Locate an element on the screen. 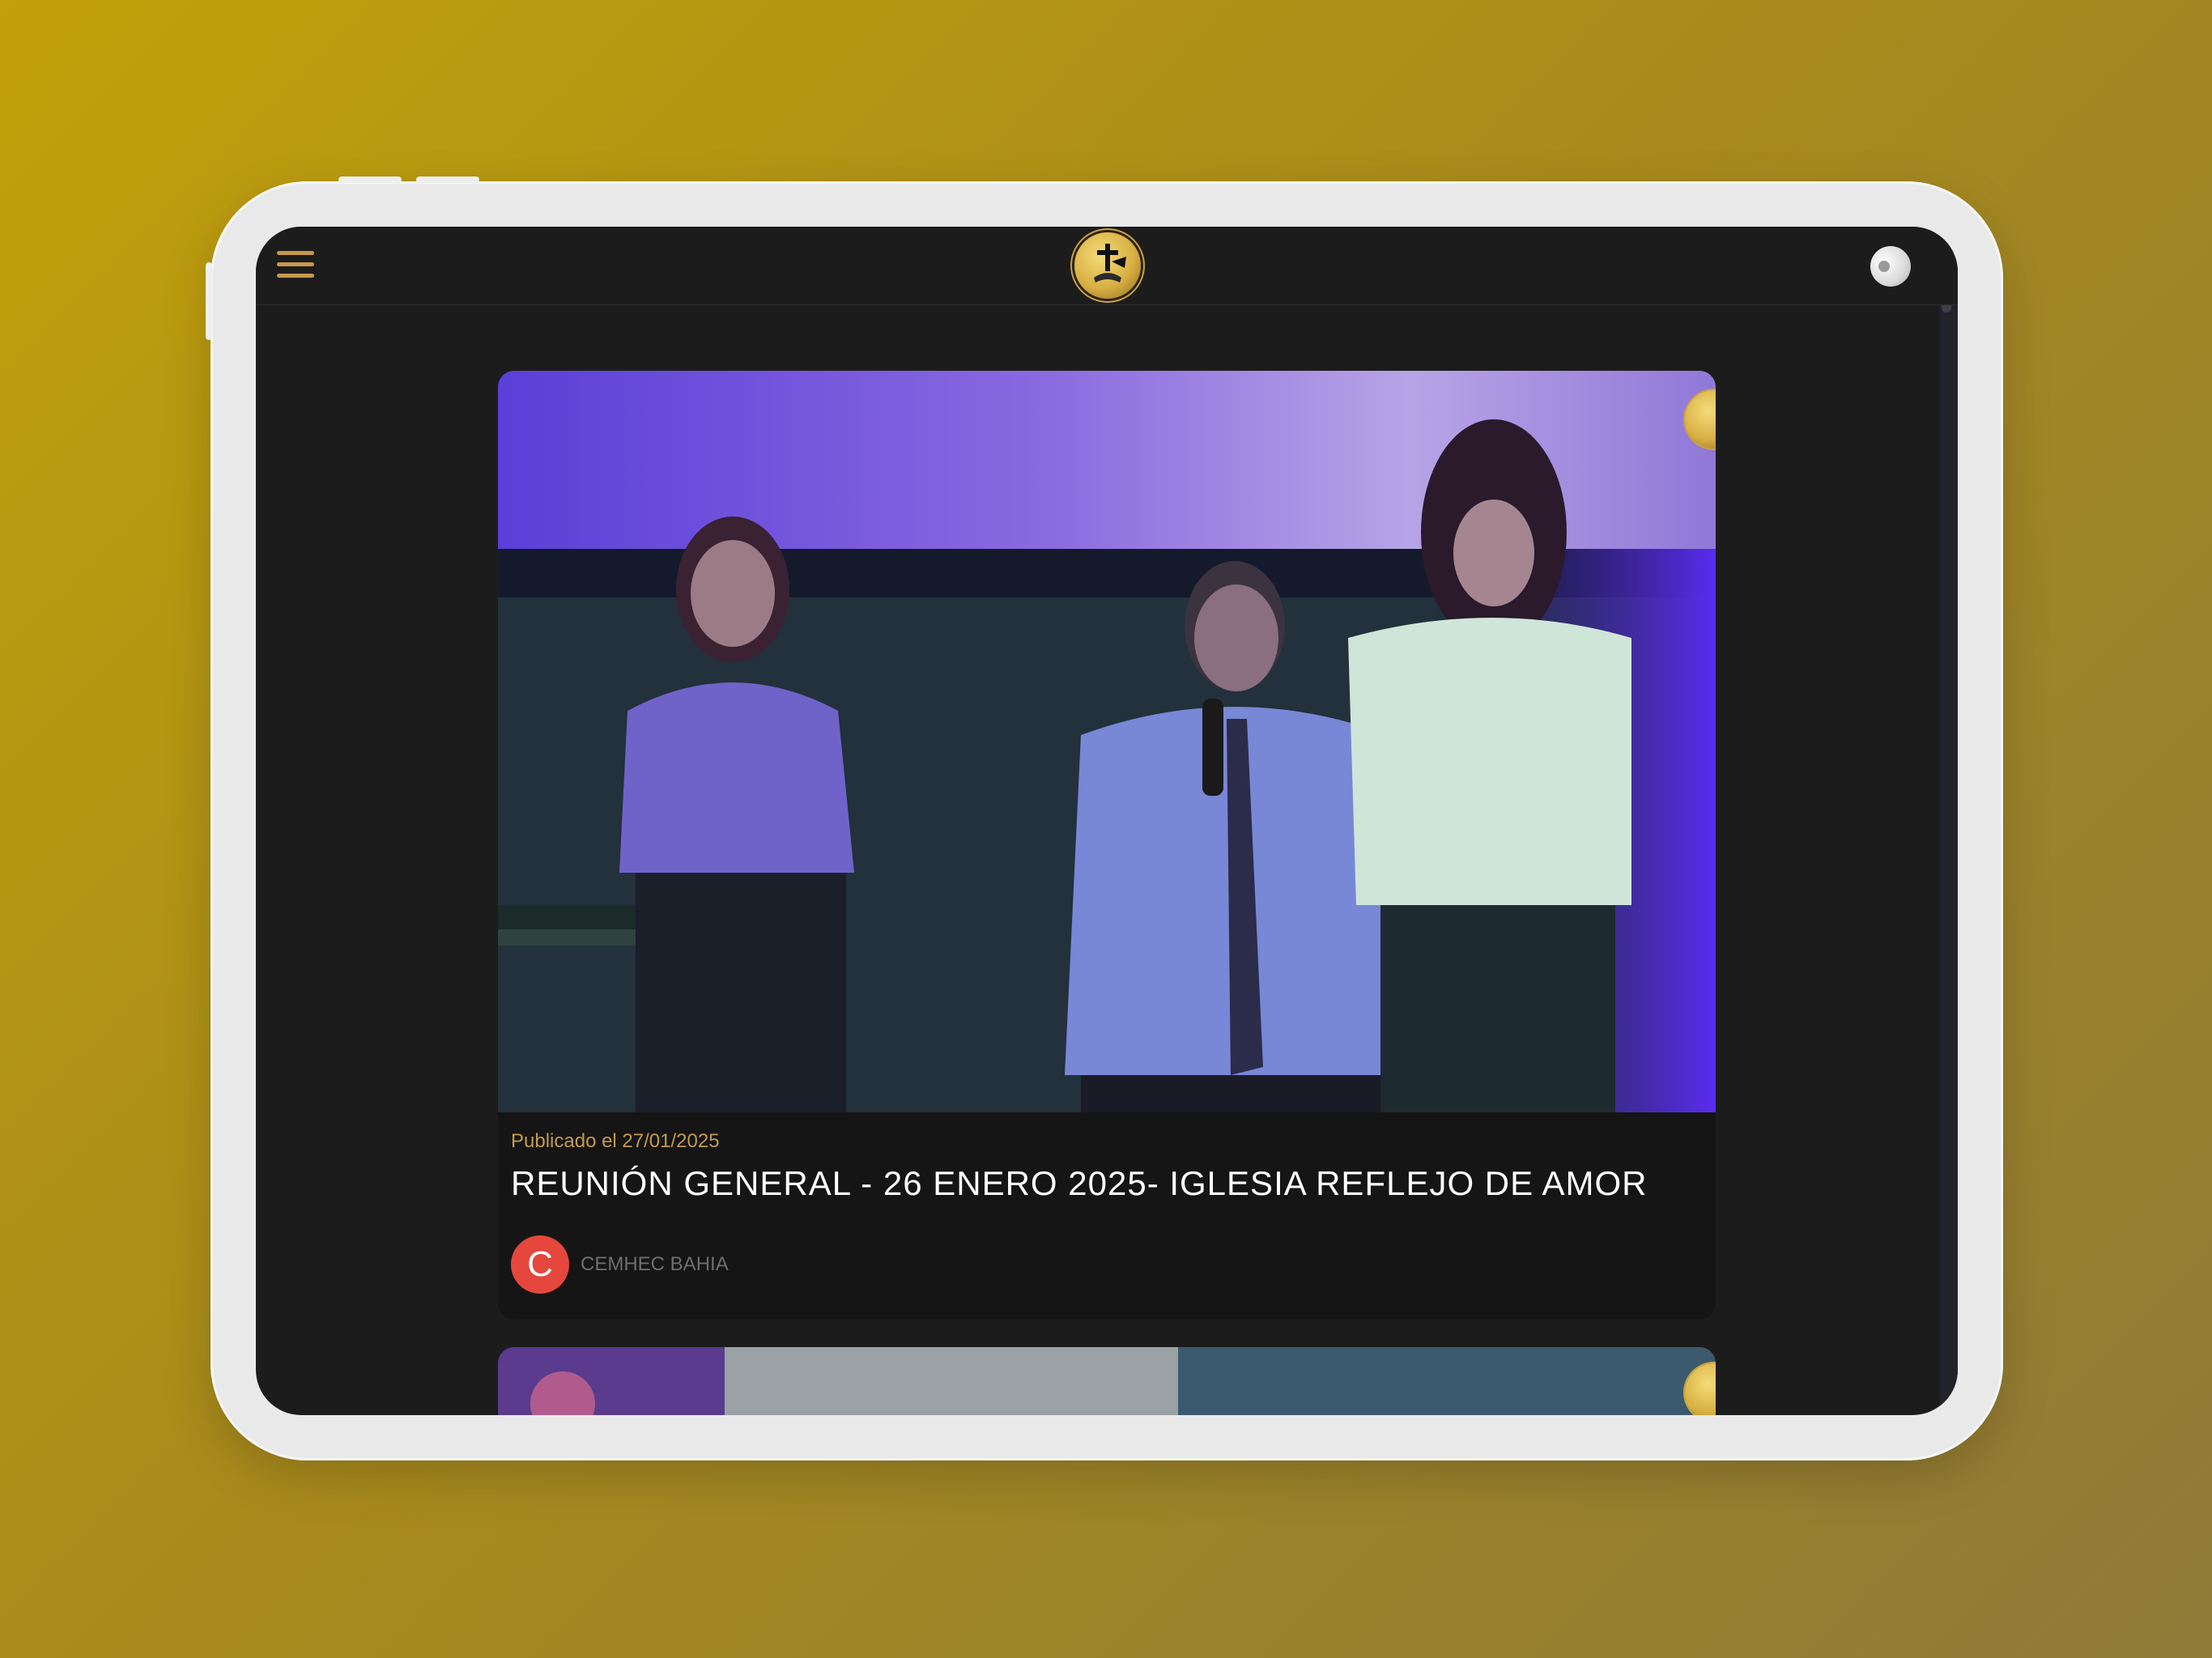 This screenshot has width=2212, height=1658. channel-name: CEMHEC BAHIA is located at coordinates (655, 1264).